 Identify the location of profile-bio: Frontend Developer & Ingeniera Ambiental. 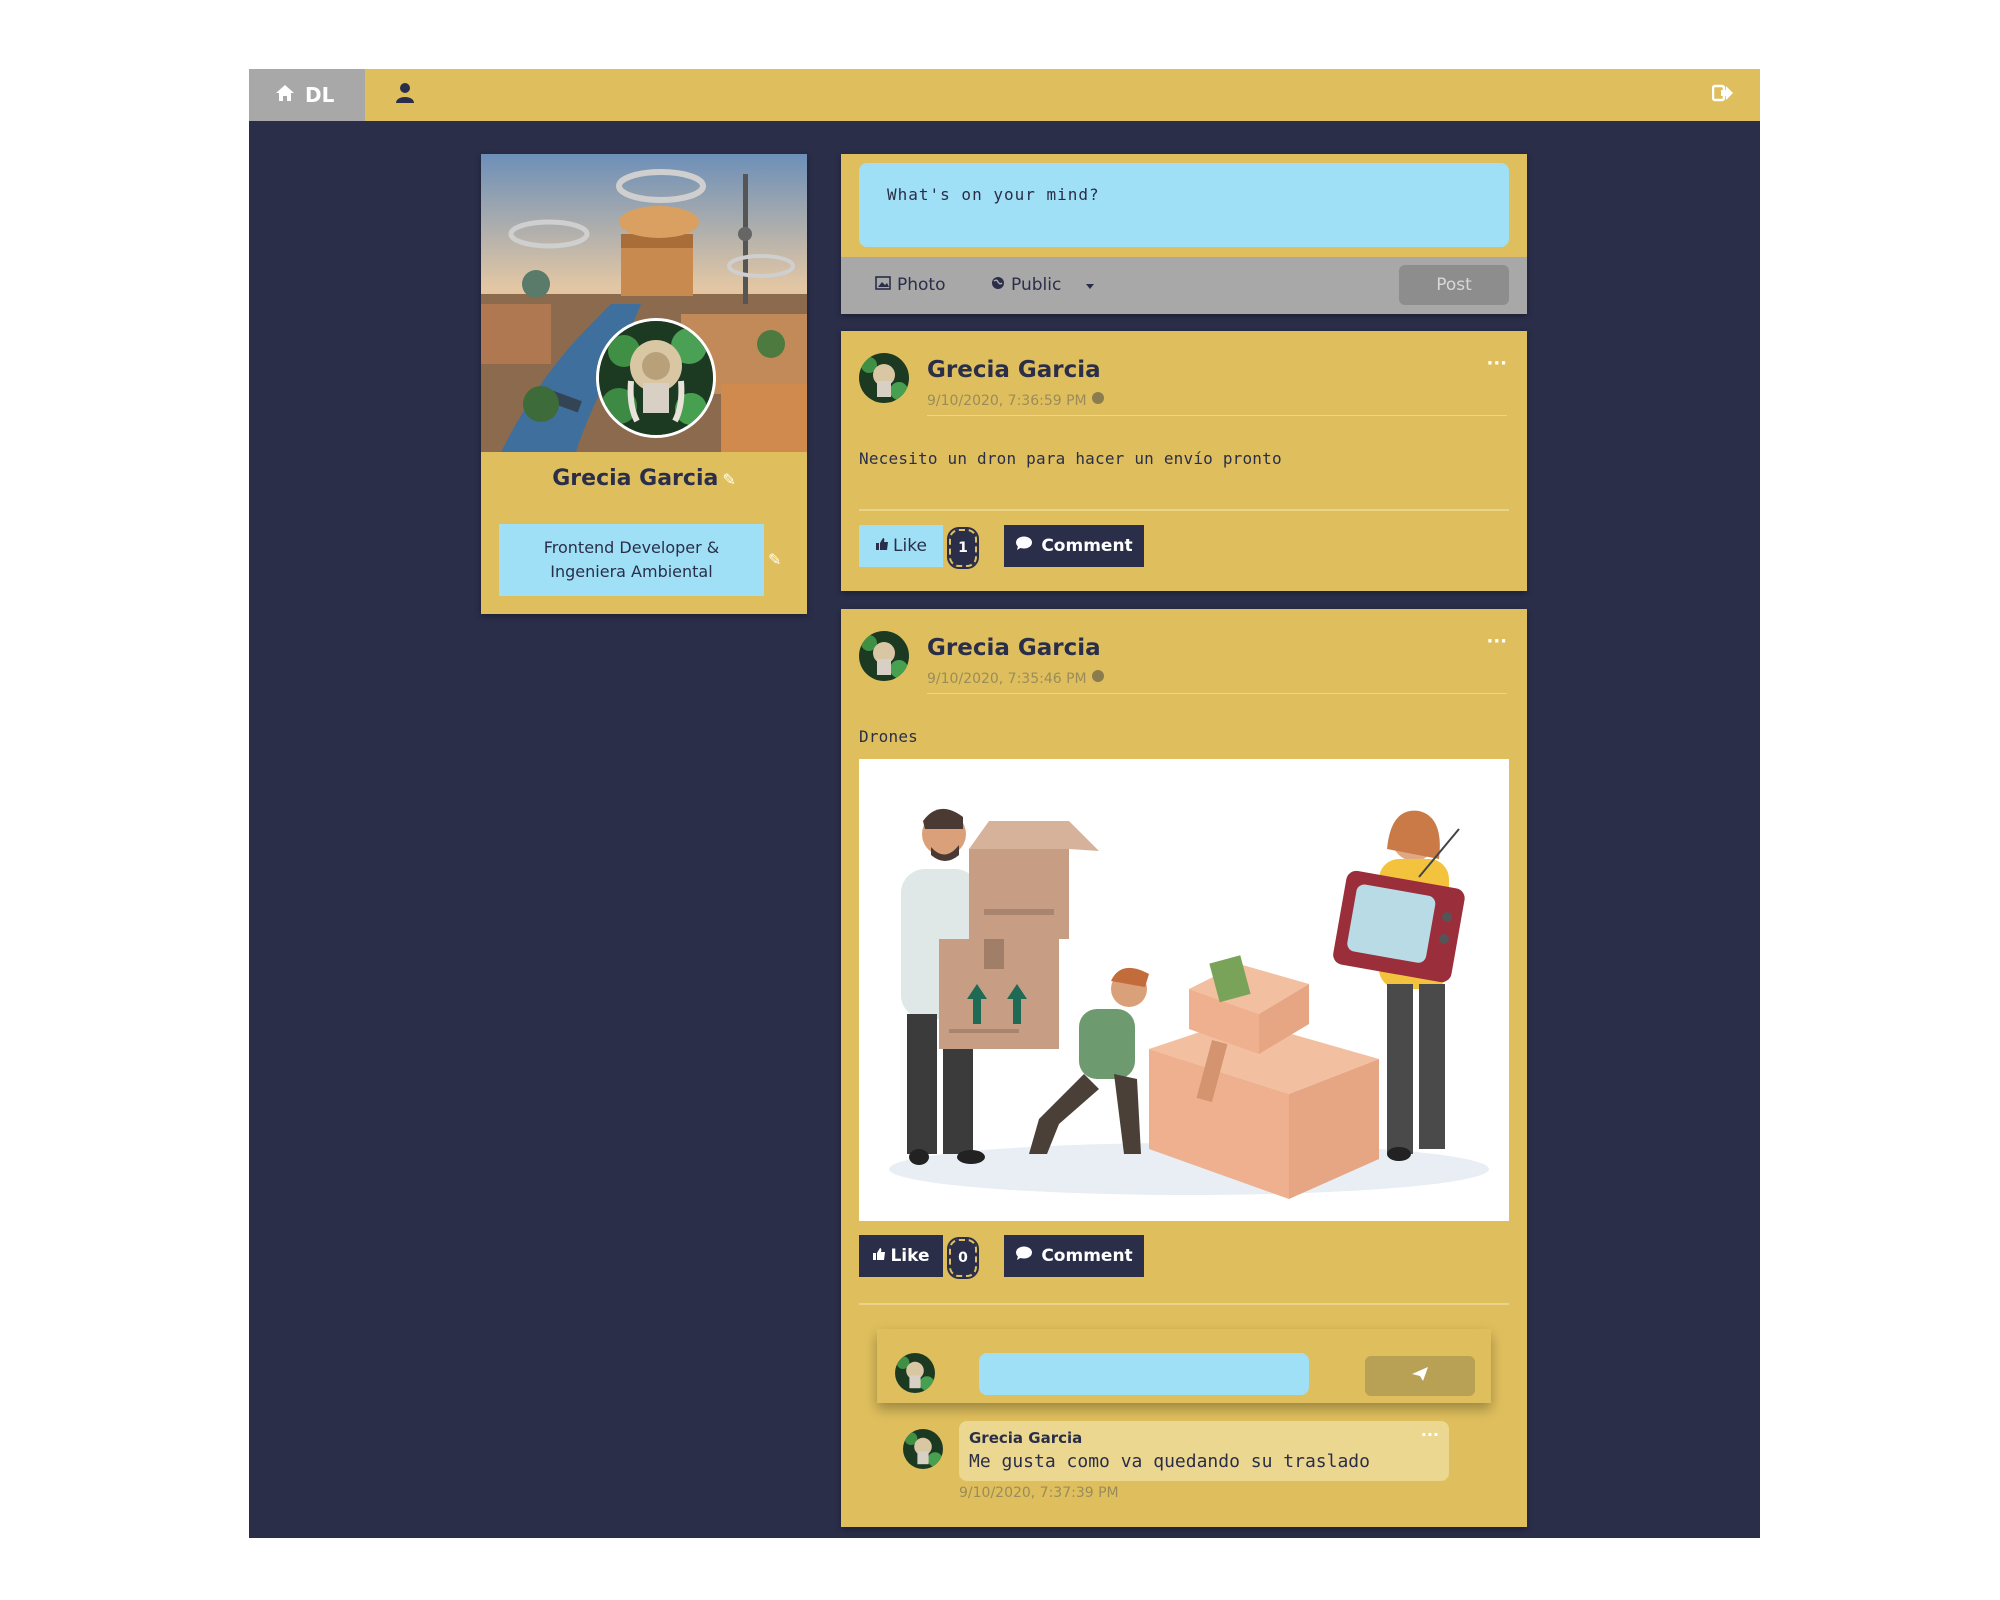
(631, 560).